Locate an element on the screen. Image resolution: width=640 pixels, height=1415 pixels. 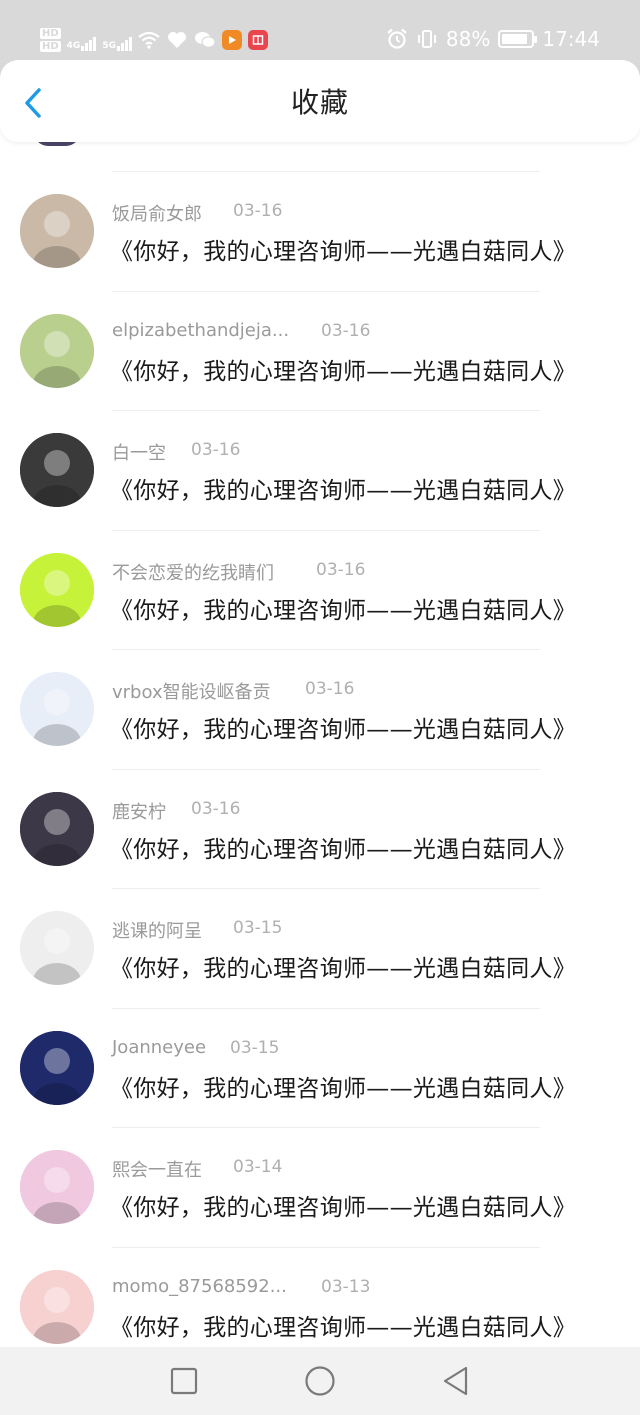
home-button is located at coordinates (320, 1381).